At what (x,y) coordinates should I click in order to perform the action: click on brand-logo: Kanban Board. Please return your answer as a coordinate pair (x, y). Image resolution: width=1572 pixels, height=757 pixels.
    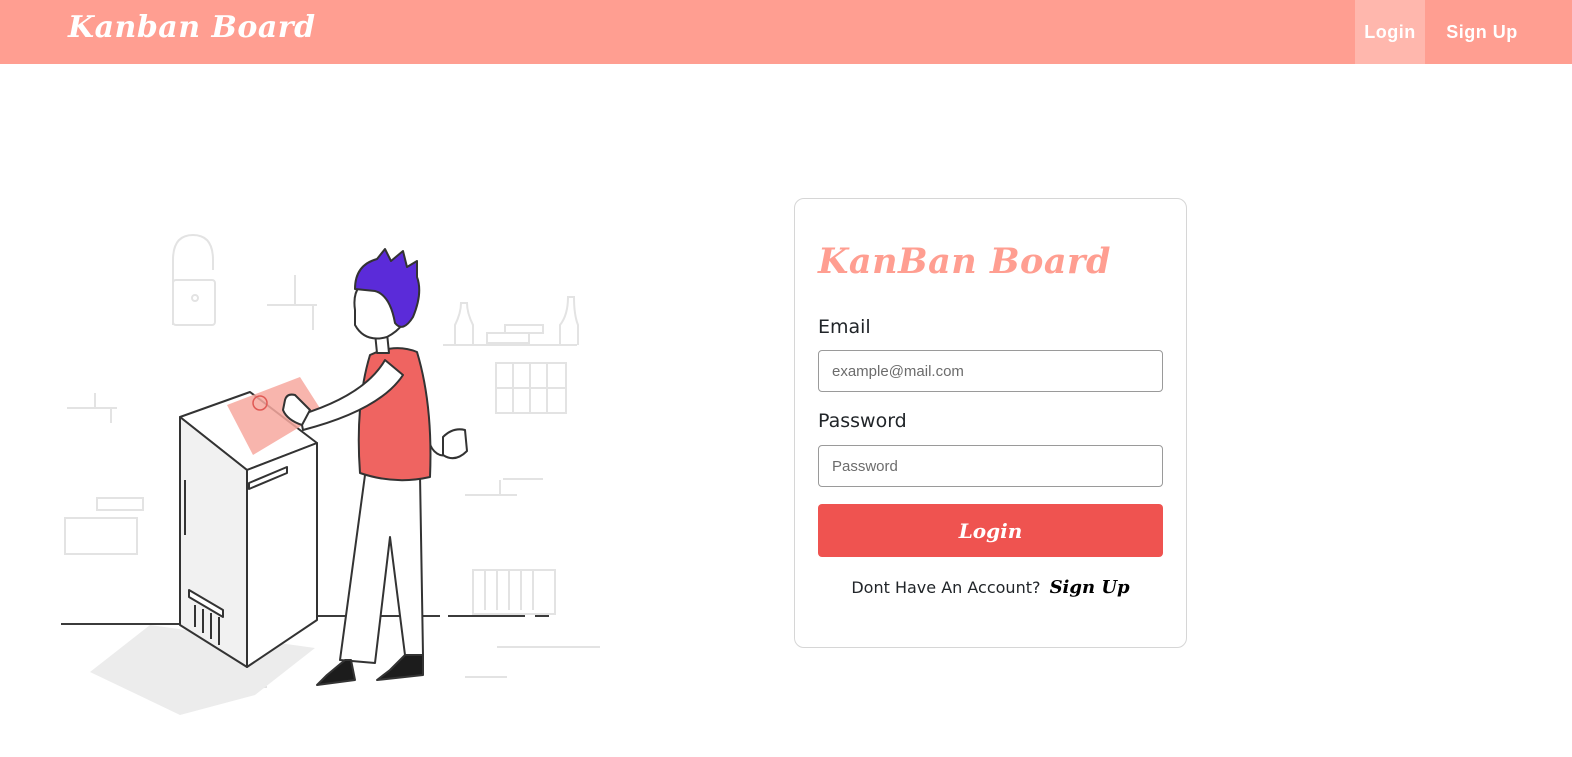
    Looking at the image, I should click on (192, 27).